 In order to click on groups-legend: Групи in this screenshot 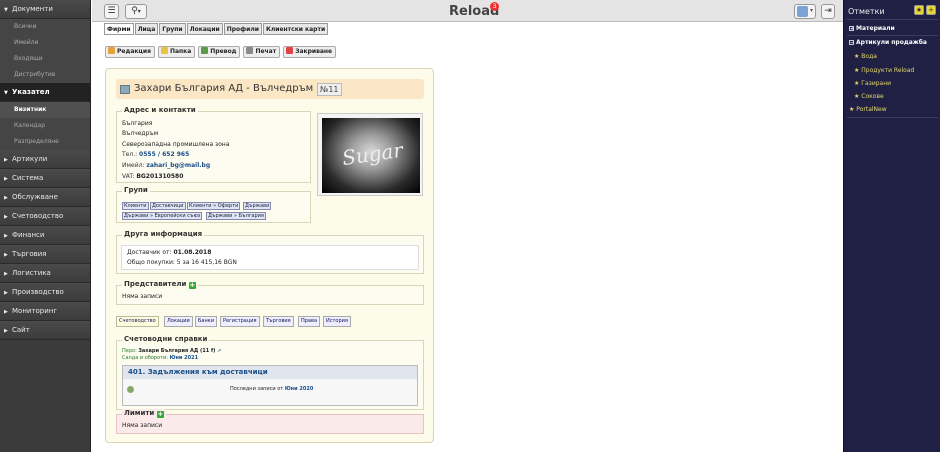, I will do `click(136, 190)`.